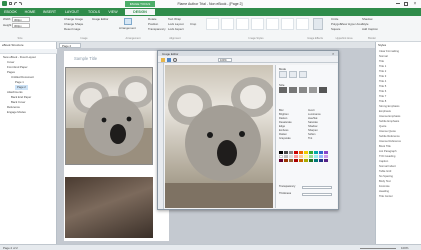 Image resolution: width=421 pixels, height=250 pixels. Describe the element at coordinates (406, 3) in the screenshot. I see `maximize-button` at that location.